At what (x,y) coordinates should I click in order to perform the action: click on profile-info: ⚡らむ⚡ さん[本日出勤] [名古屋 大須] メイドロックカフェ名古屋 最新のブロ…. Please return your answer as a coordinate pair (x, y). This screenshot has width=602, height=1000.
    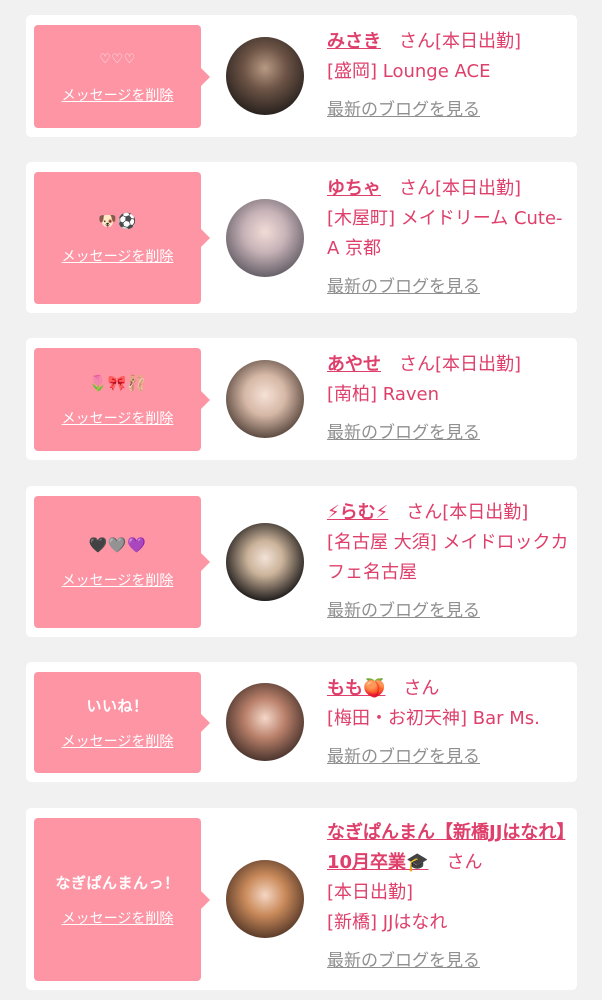
    Looking at the image, I should click on (449, 562).